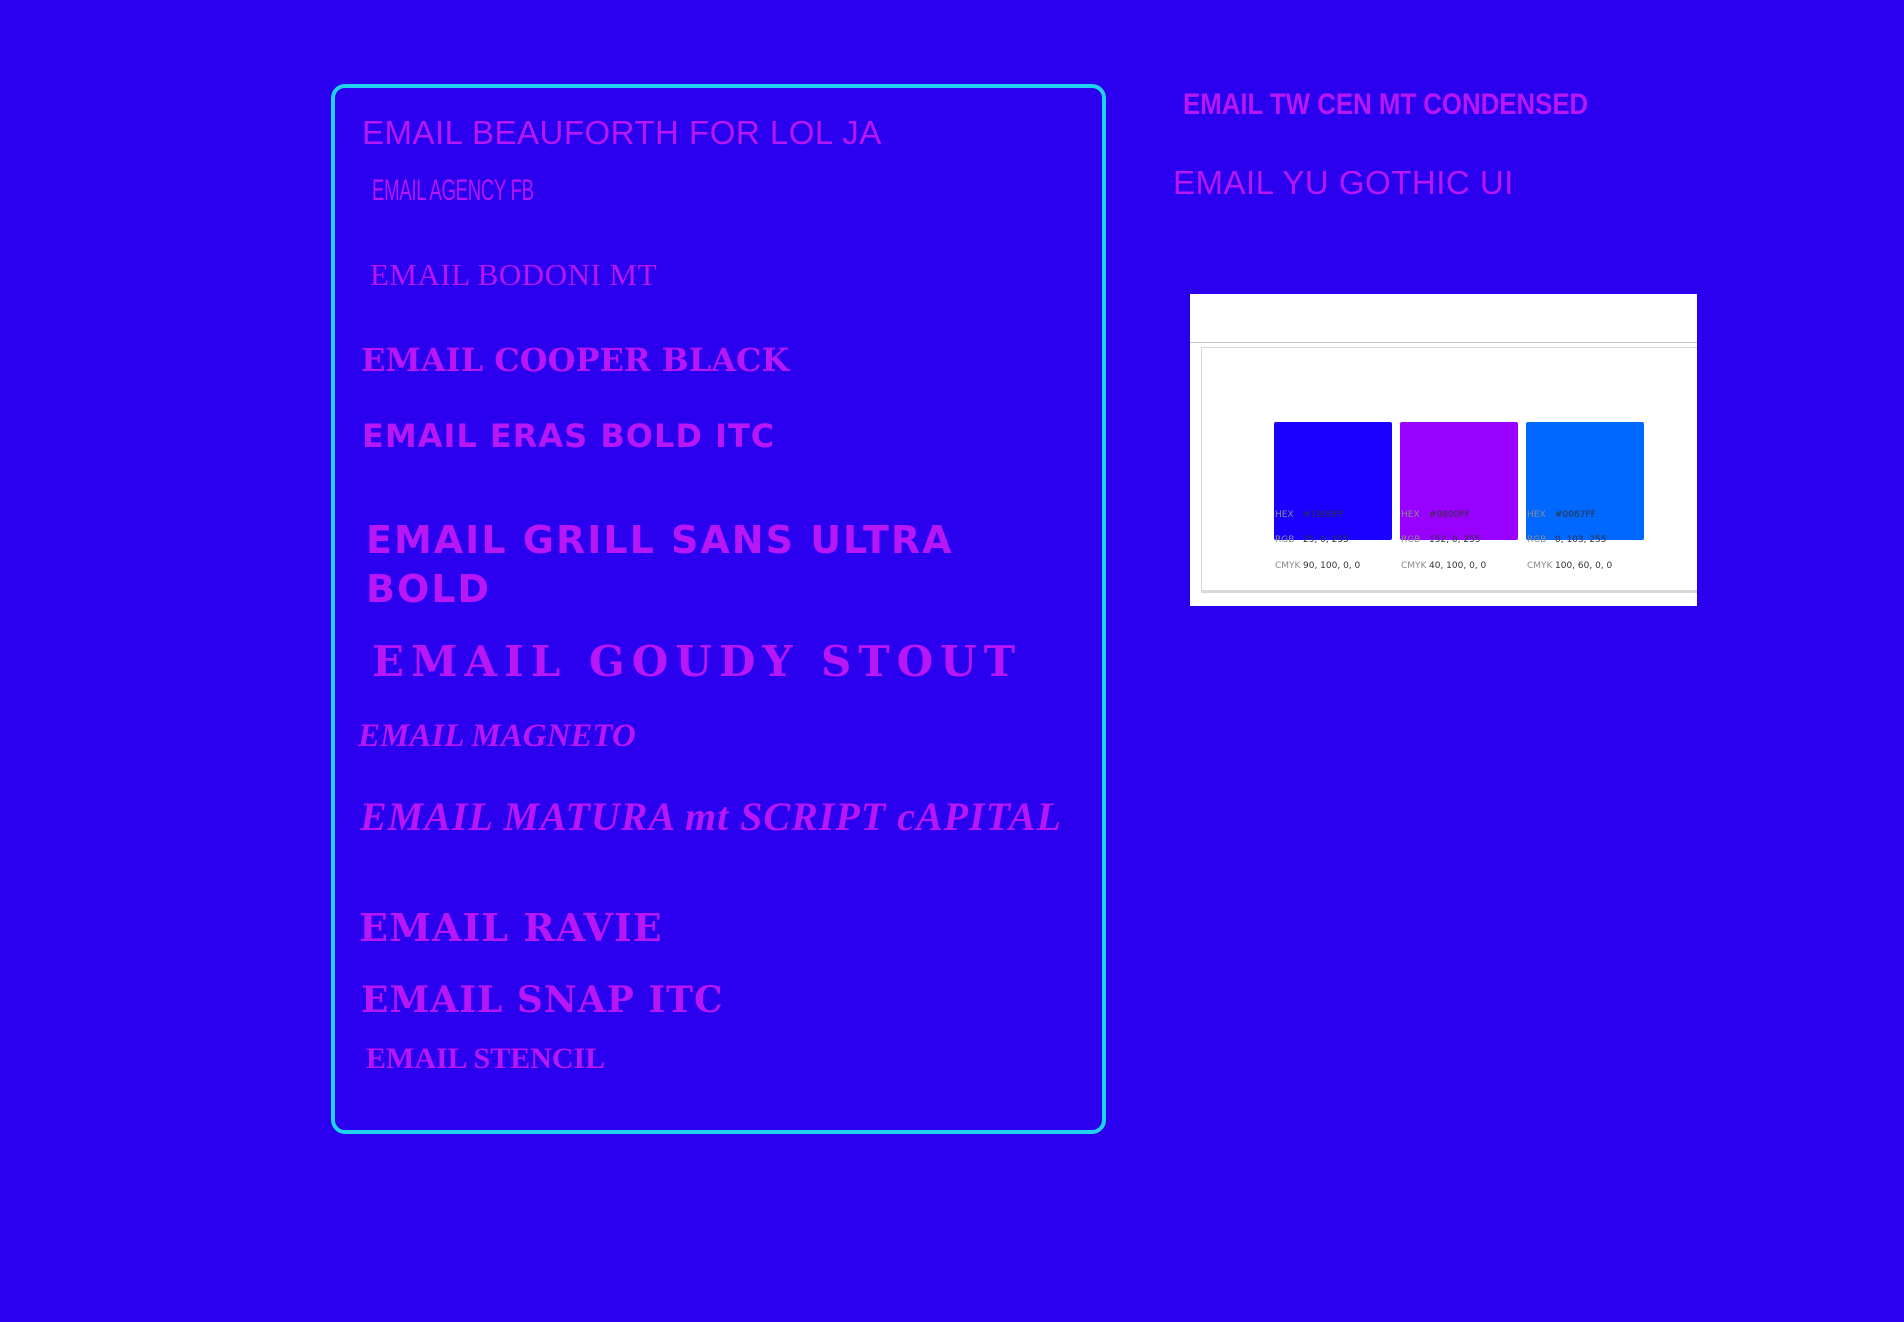 Image resolution: width=1904 pixels, height=1322 pixels. I want to click on sample-agency-fb: EMAIL AGENCY FB, so click(453, 190).